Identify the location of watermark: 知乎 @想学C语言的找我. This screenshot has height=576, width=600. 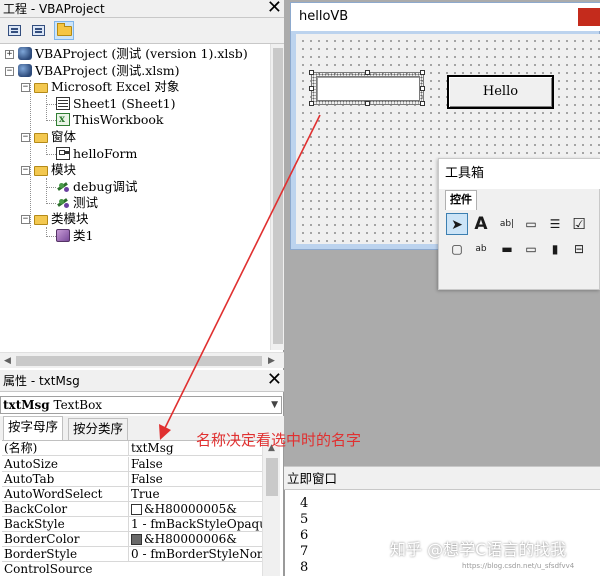
(478, 549).